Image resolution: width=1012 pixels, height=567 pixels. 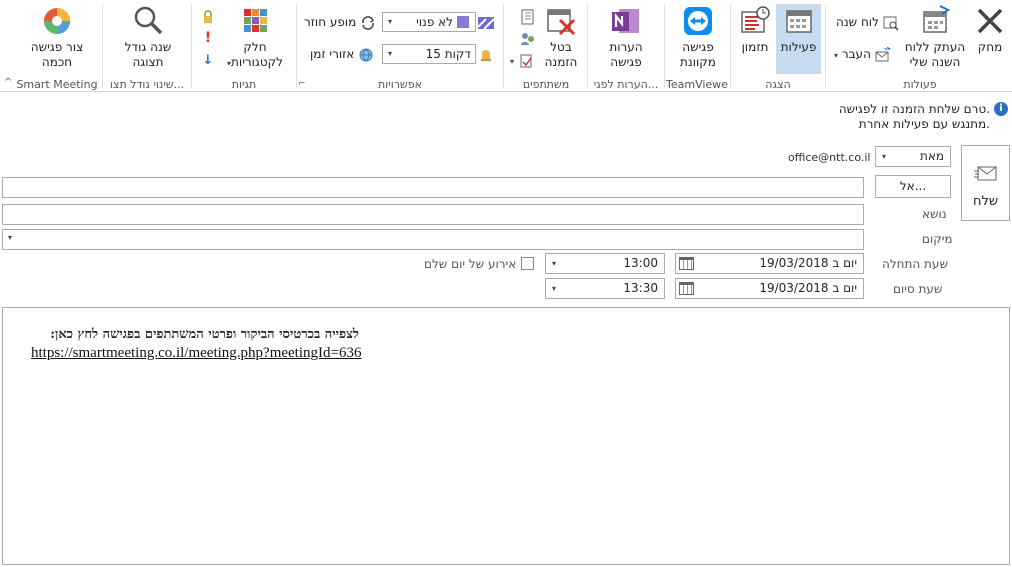 I want to click on from-address: office@ntt.co.il, so click(x=829, y=157).